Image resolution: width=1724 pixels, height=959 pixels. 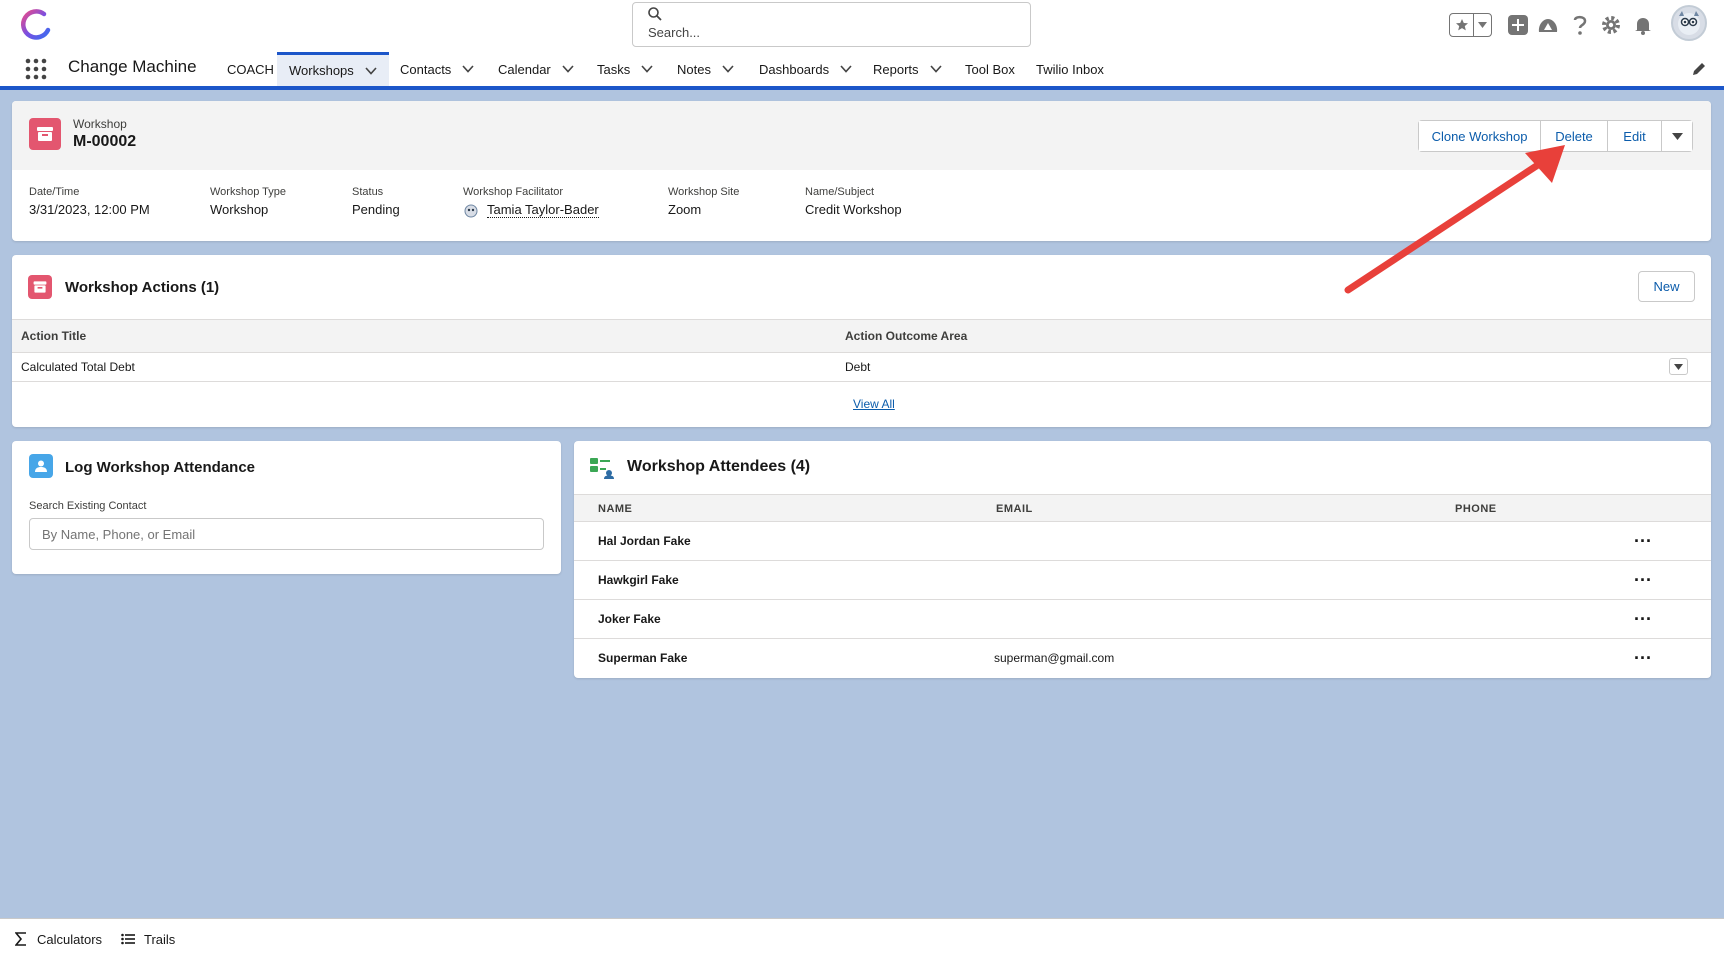 I want to click on nav-item-label: Tool Box, so click(x=990, y=69).